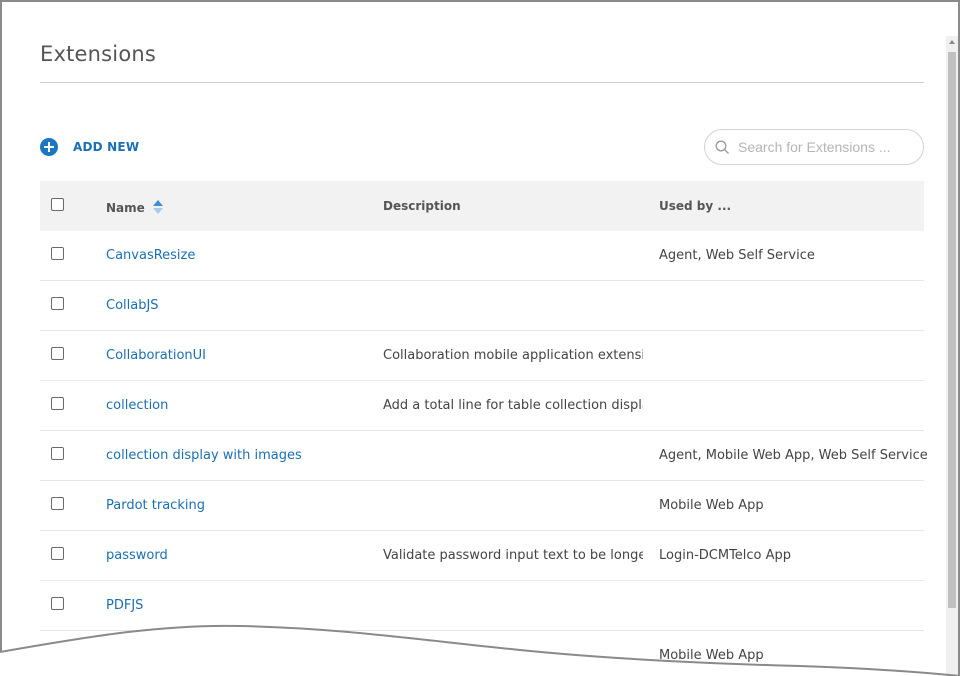  What do you see at coordinates (125, 207) in the screenshot?
I see `name-header-label: Name` at bounding box center [125, 207].